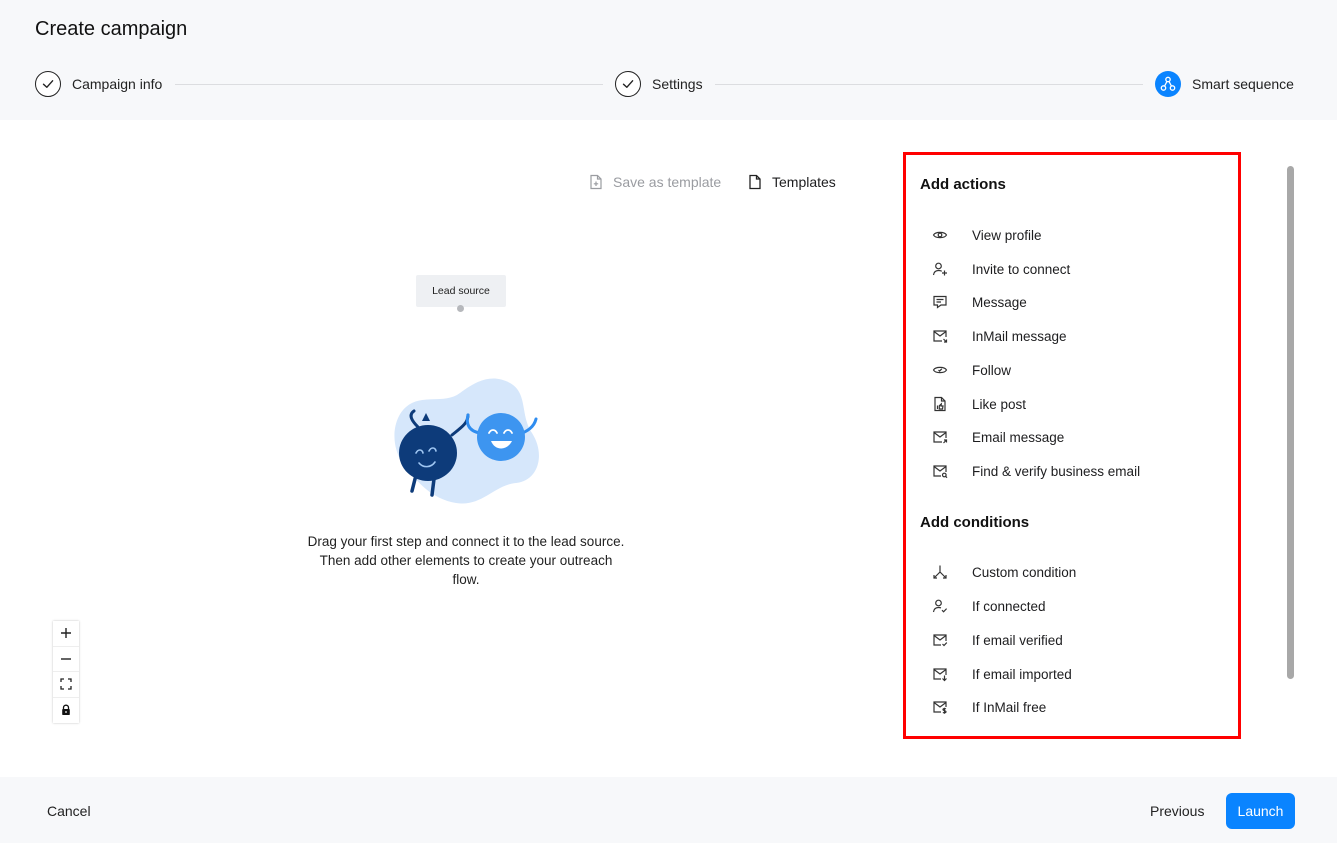 This screenshot has width=1337, height=843. Describe the element at coordinates (940, 606) in the screenshot. I see `user-check-icon` at that location.